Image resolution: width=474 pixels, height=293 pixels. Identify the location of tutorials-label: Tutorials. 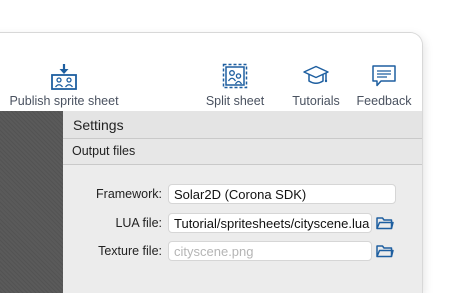
(316, 101).